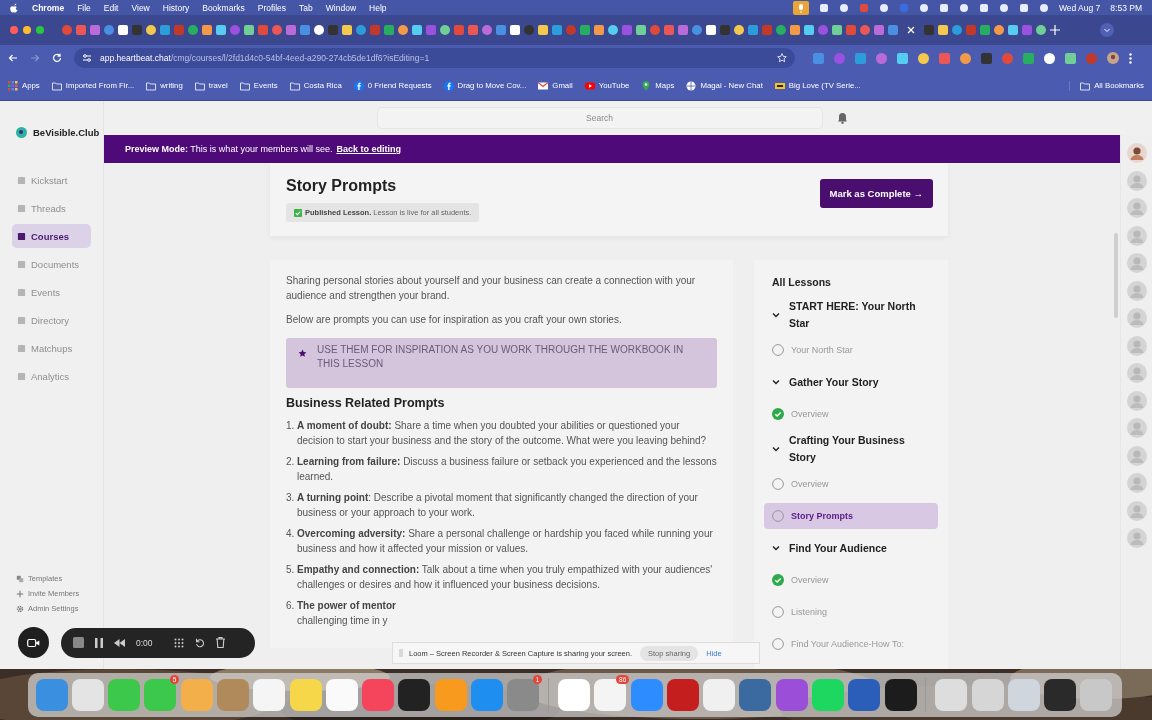 This screenshot has width=1152, height=720. Describe the element at coordinates (1079, 7) in the screenshot. I see `menu-bar-date: Wed Aug 7` at that location.